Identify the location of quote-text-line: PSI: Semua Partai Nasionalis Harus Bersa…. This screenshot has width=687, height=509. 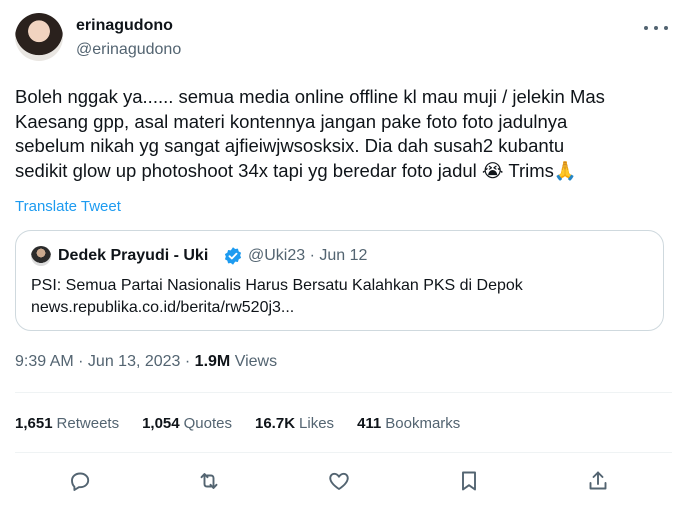
(277, 285).